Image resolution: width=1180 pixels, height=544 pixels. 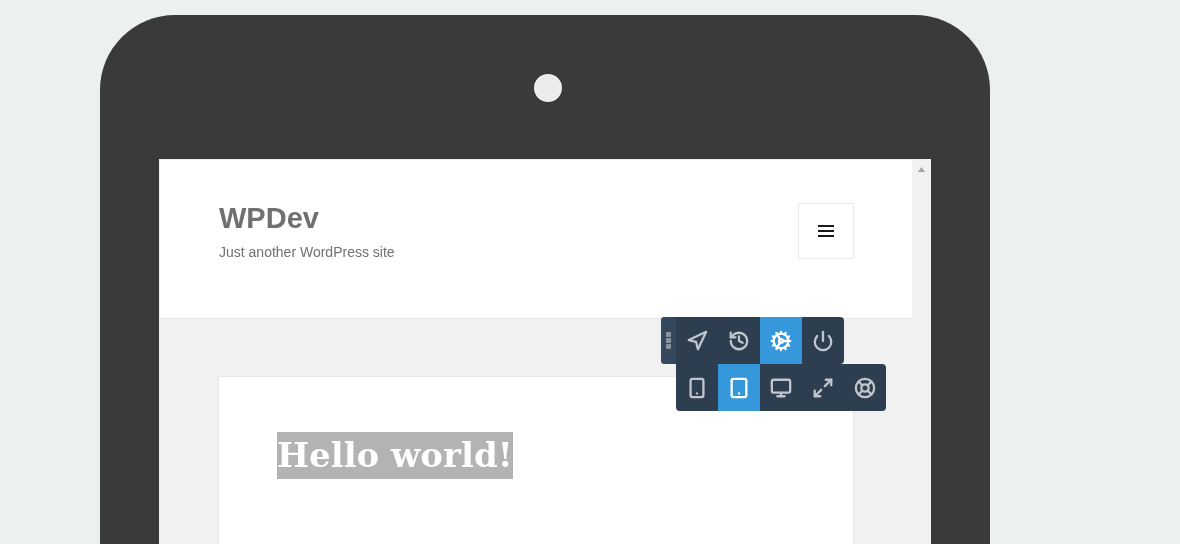 I want to click on phone-icon, so click(x=697, y=387).